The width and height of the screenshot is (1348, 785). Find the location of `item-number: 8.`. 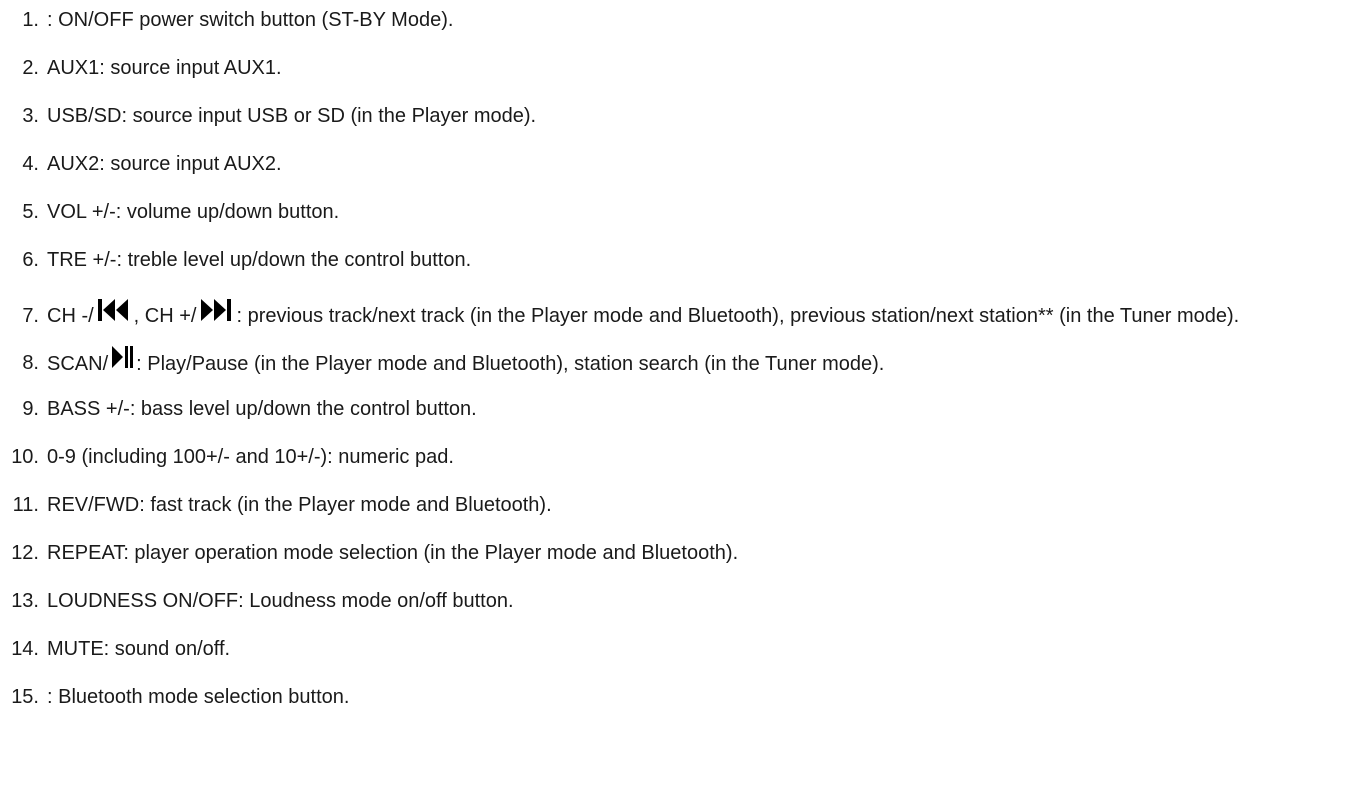

item-number: 8. is located at coordinates (30, 363).